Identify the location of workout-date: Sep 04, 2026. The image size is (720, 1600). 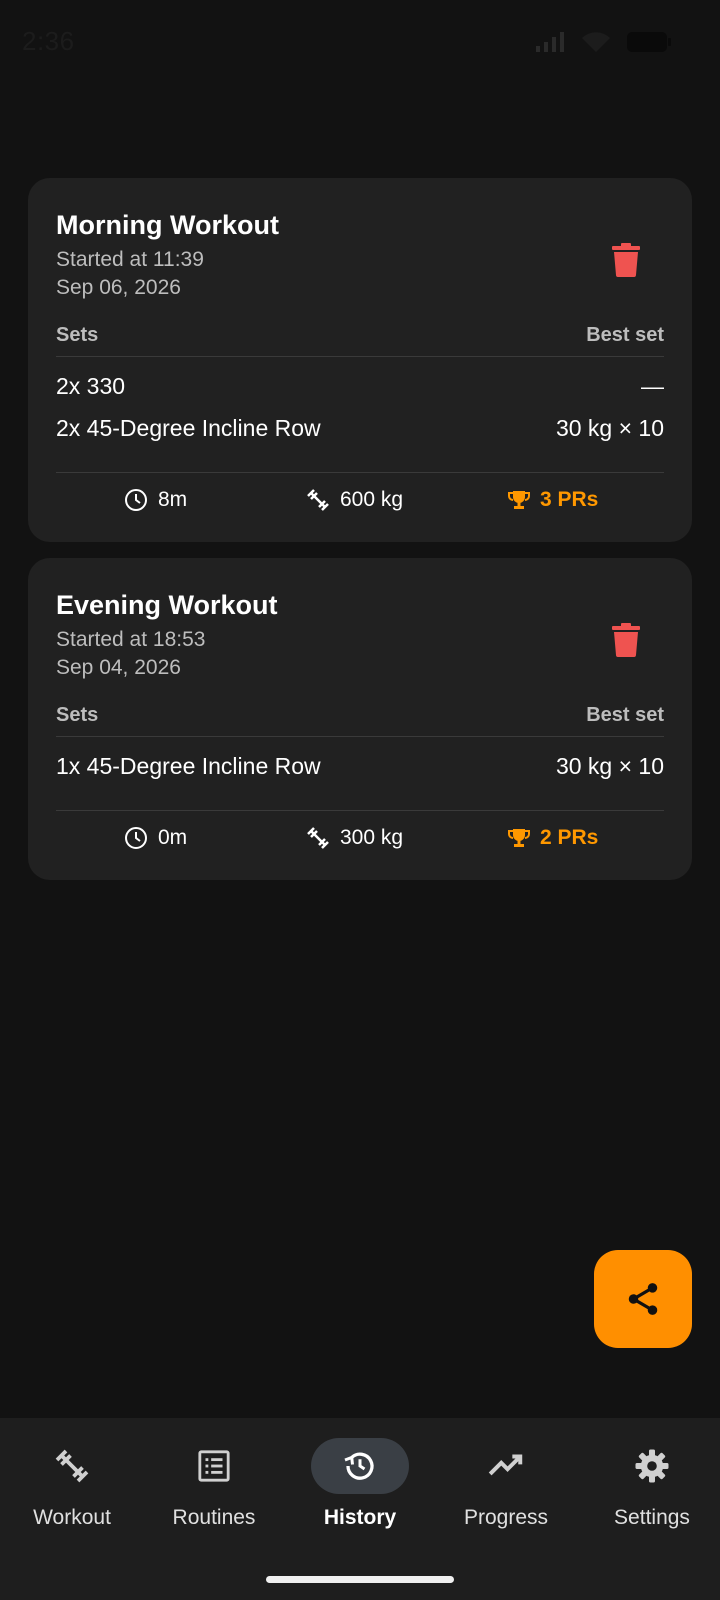
(118, 667).